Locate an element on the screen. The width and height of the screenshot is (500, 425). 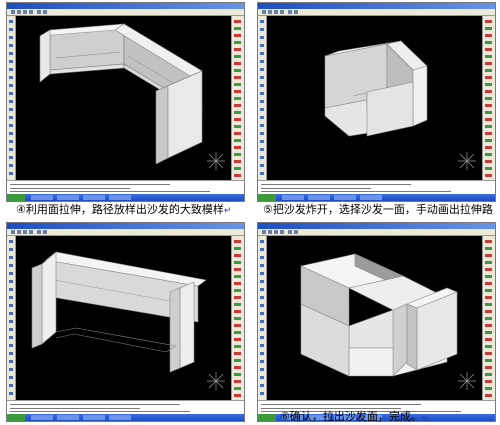
command-line is located at coordinates (125, 407).